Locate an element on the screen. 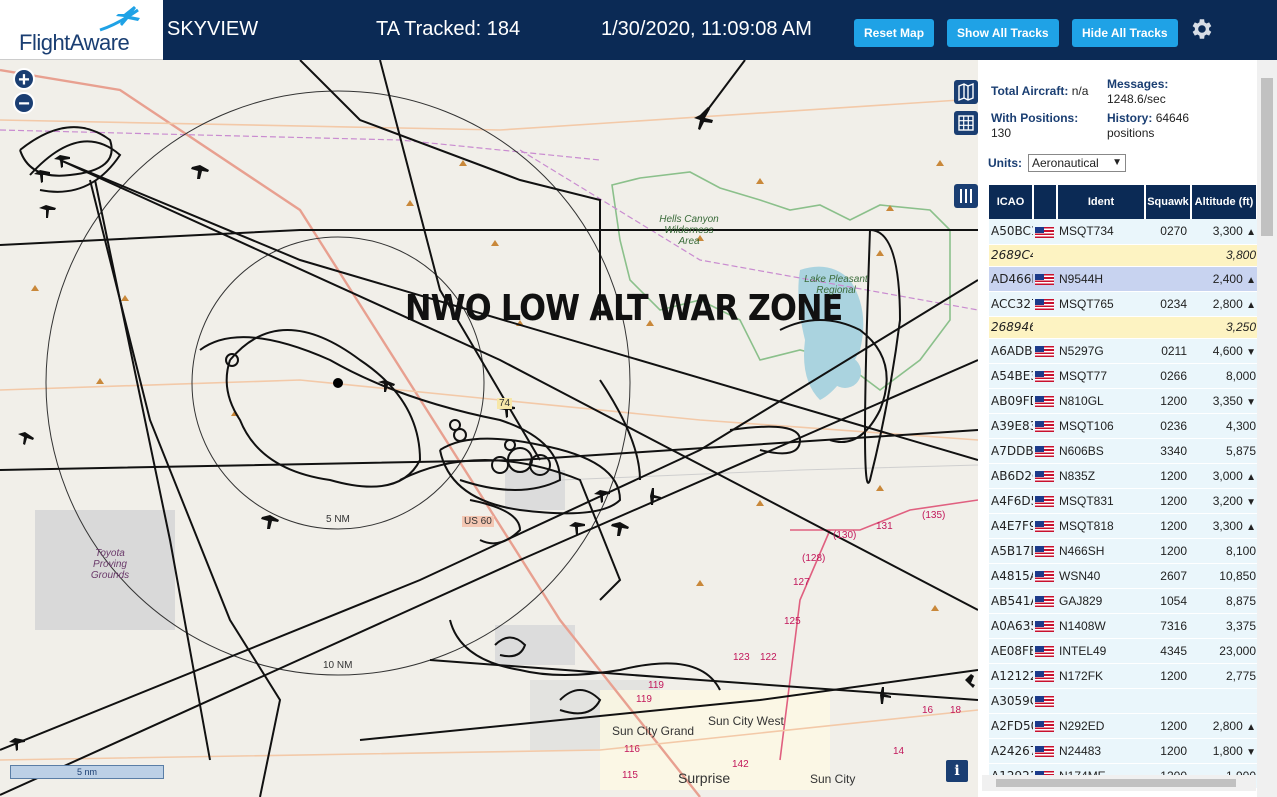 Image resolution: width=1277 pixels, height=797 pixels. cell-ident: N172FK is located at coordinates (1101, 676).